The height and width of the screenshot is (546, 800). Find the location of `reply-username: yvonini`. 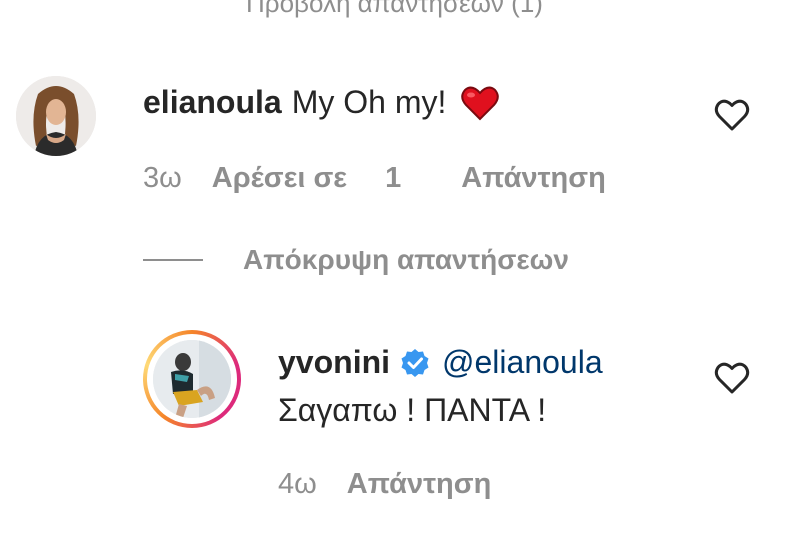

reply-username: yvonini is located at coordinates (334, 362).